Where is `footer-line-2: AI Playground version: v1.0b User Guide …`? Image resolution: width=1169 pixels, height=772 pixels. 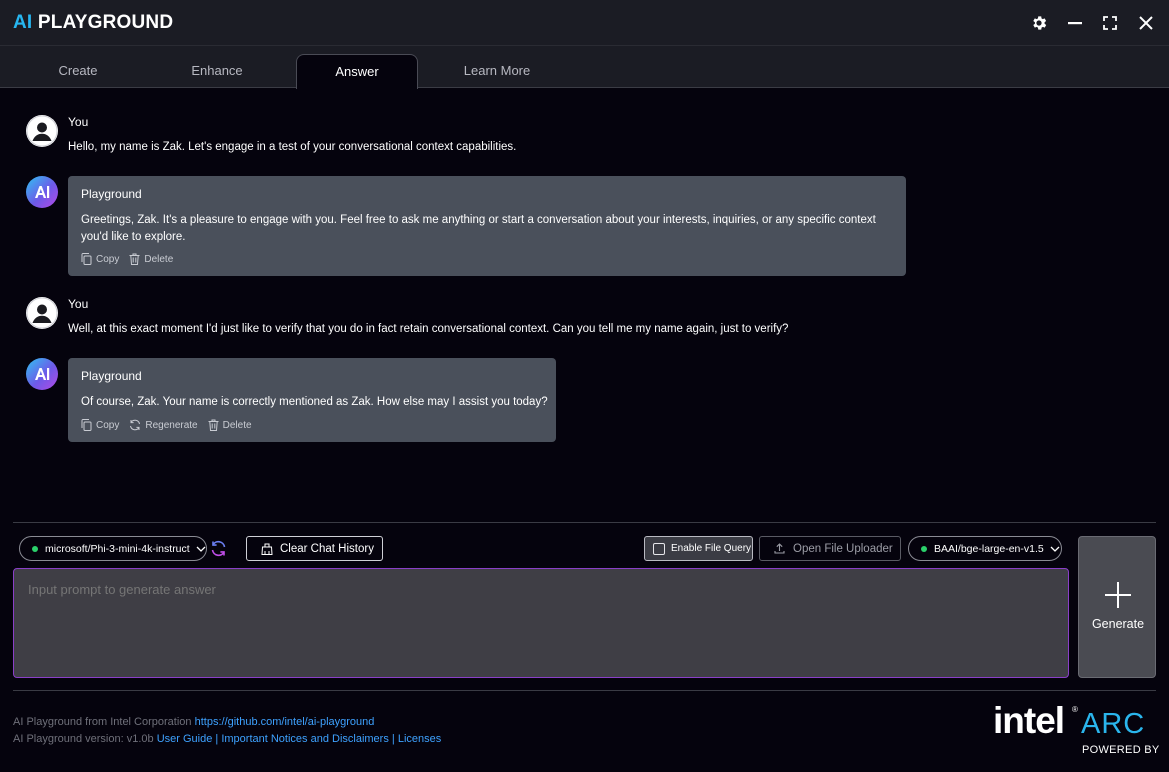 footer-line-2: AI Playground version: v1.0b User Guide … is located at coordinates (227, 739).